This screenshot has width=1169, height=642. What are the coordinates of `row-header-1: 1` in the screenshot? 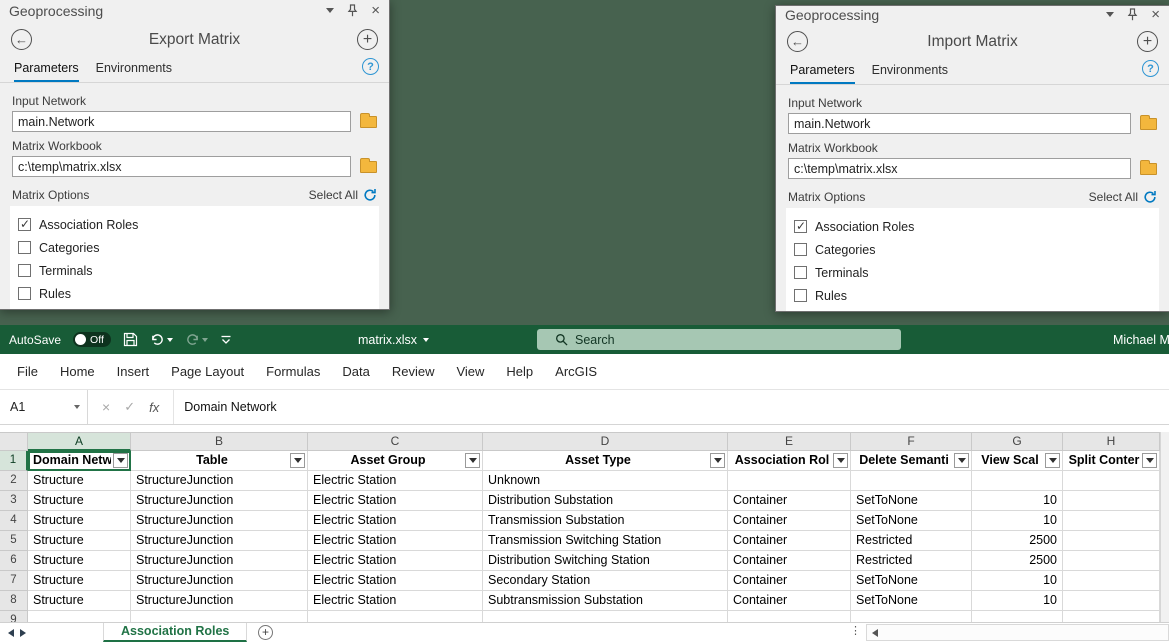 It's located at (14, 461).